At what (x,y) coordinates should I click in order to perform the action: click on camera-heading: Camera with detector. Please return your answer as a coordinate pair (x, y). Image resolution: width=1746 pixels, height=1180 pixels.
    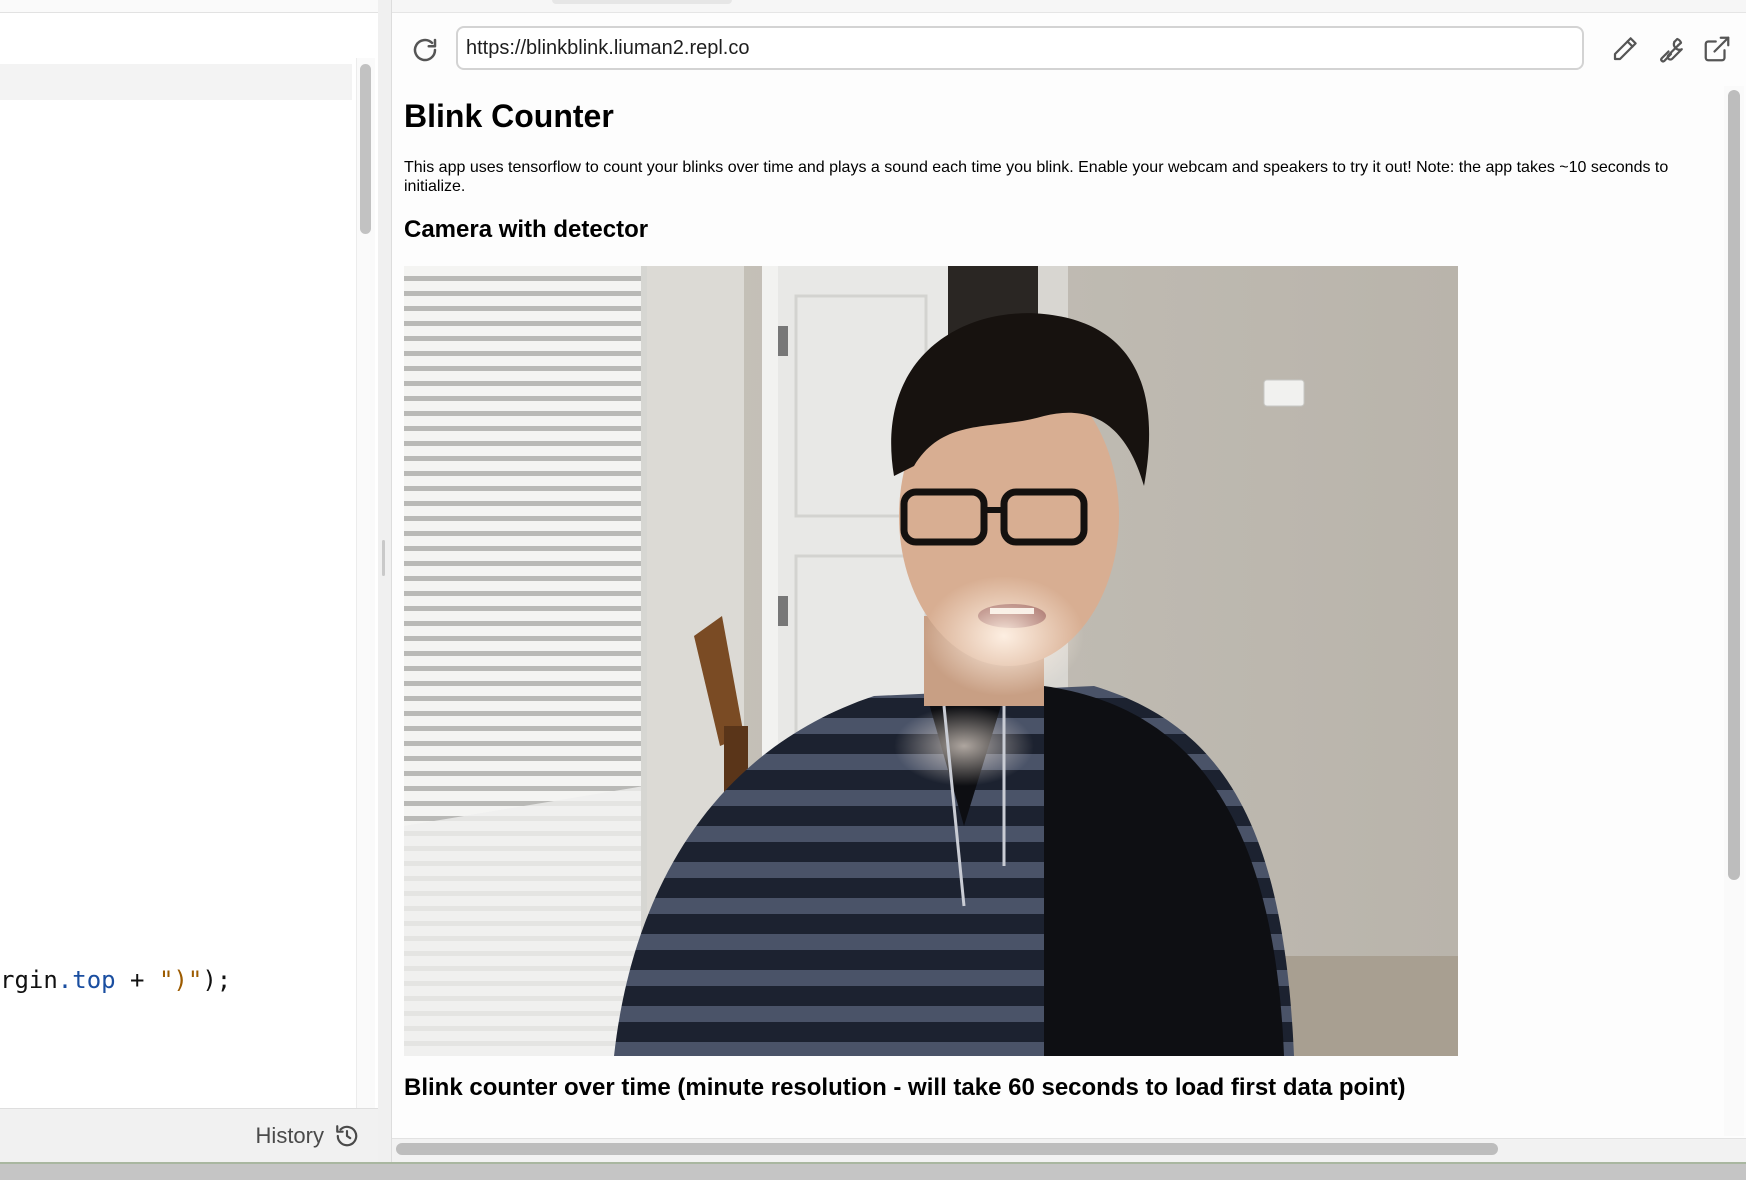
    Looking at the image, I should click on (526, 229).